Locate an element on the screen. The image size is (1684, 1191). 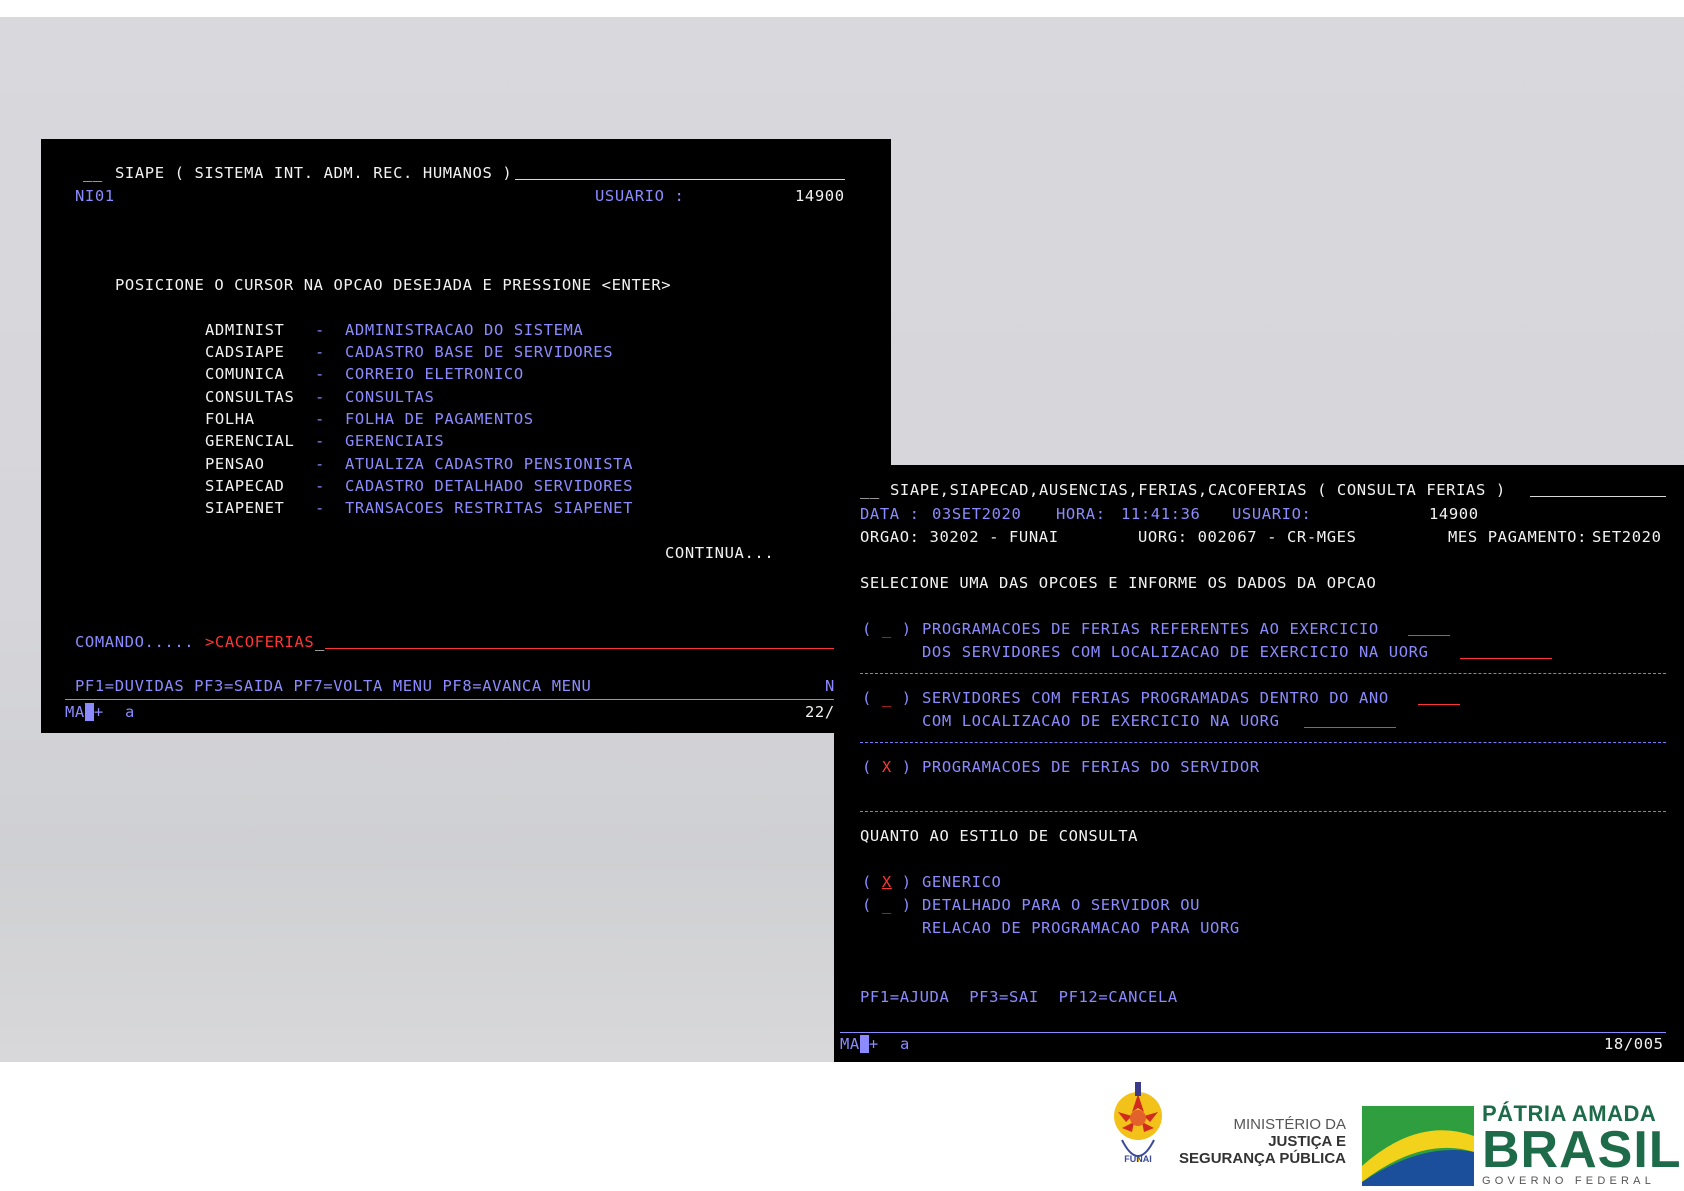
mes-pagamento-label: MES PAGAMENTO: is located at coordinates (1518, 537).